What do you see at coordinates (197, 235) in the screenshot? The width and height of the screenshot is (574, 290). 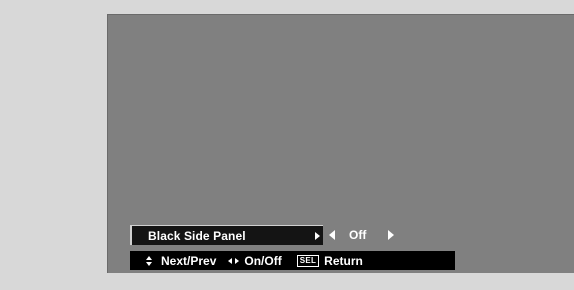 I see `menu-item-label: Black Side Panel` at bounding box center [197, 235].